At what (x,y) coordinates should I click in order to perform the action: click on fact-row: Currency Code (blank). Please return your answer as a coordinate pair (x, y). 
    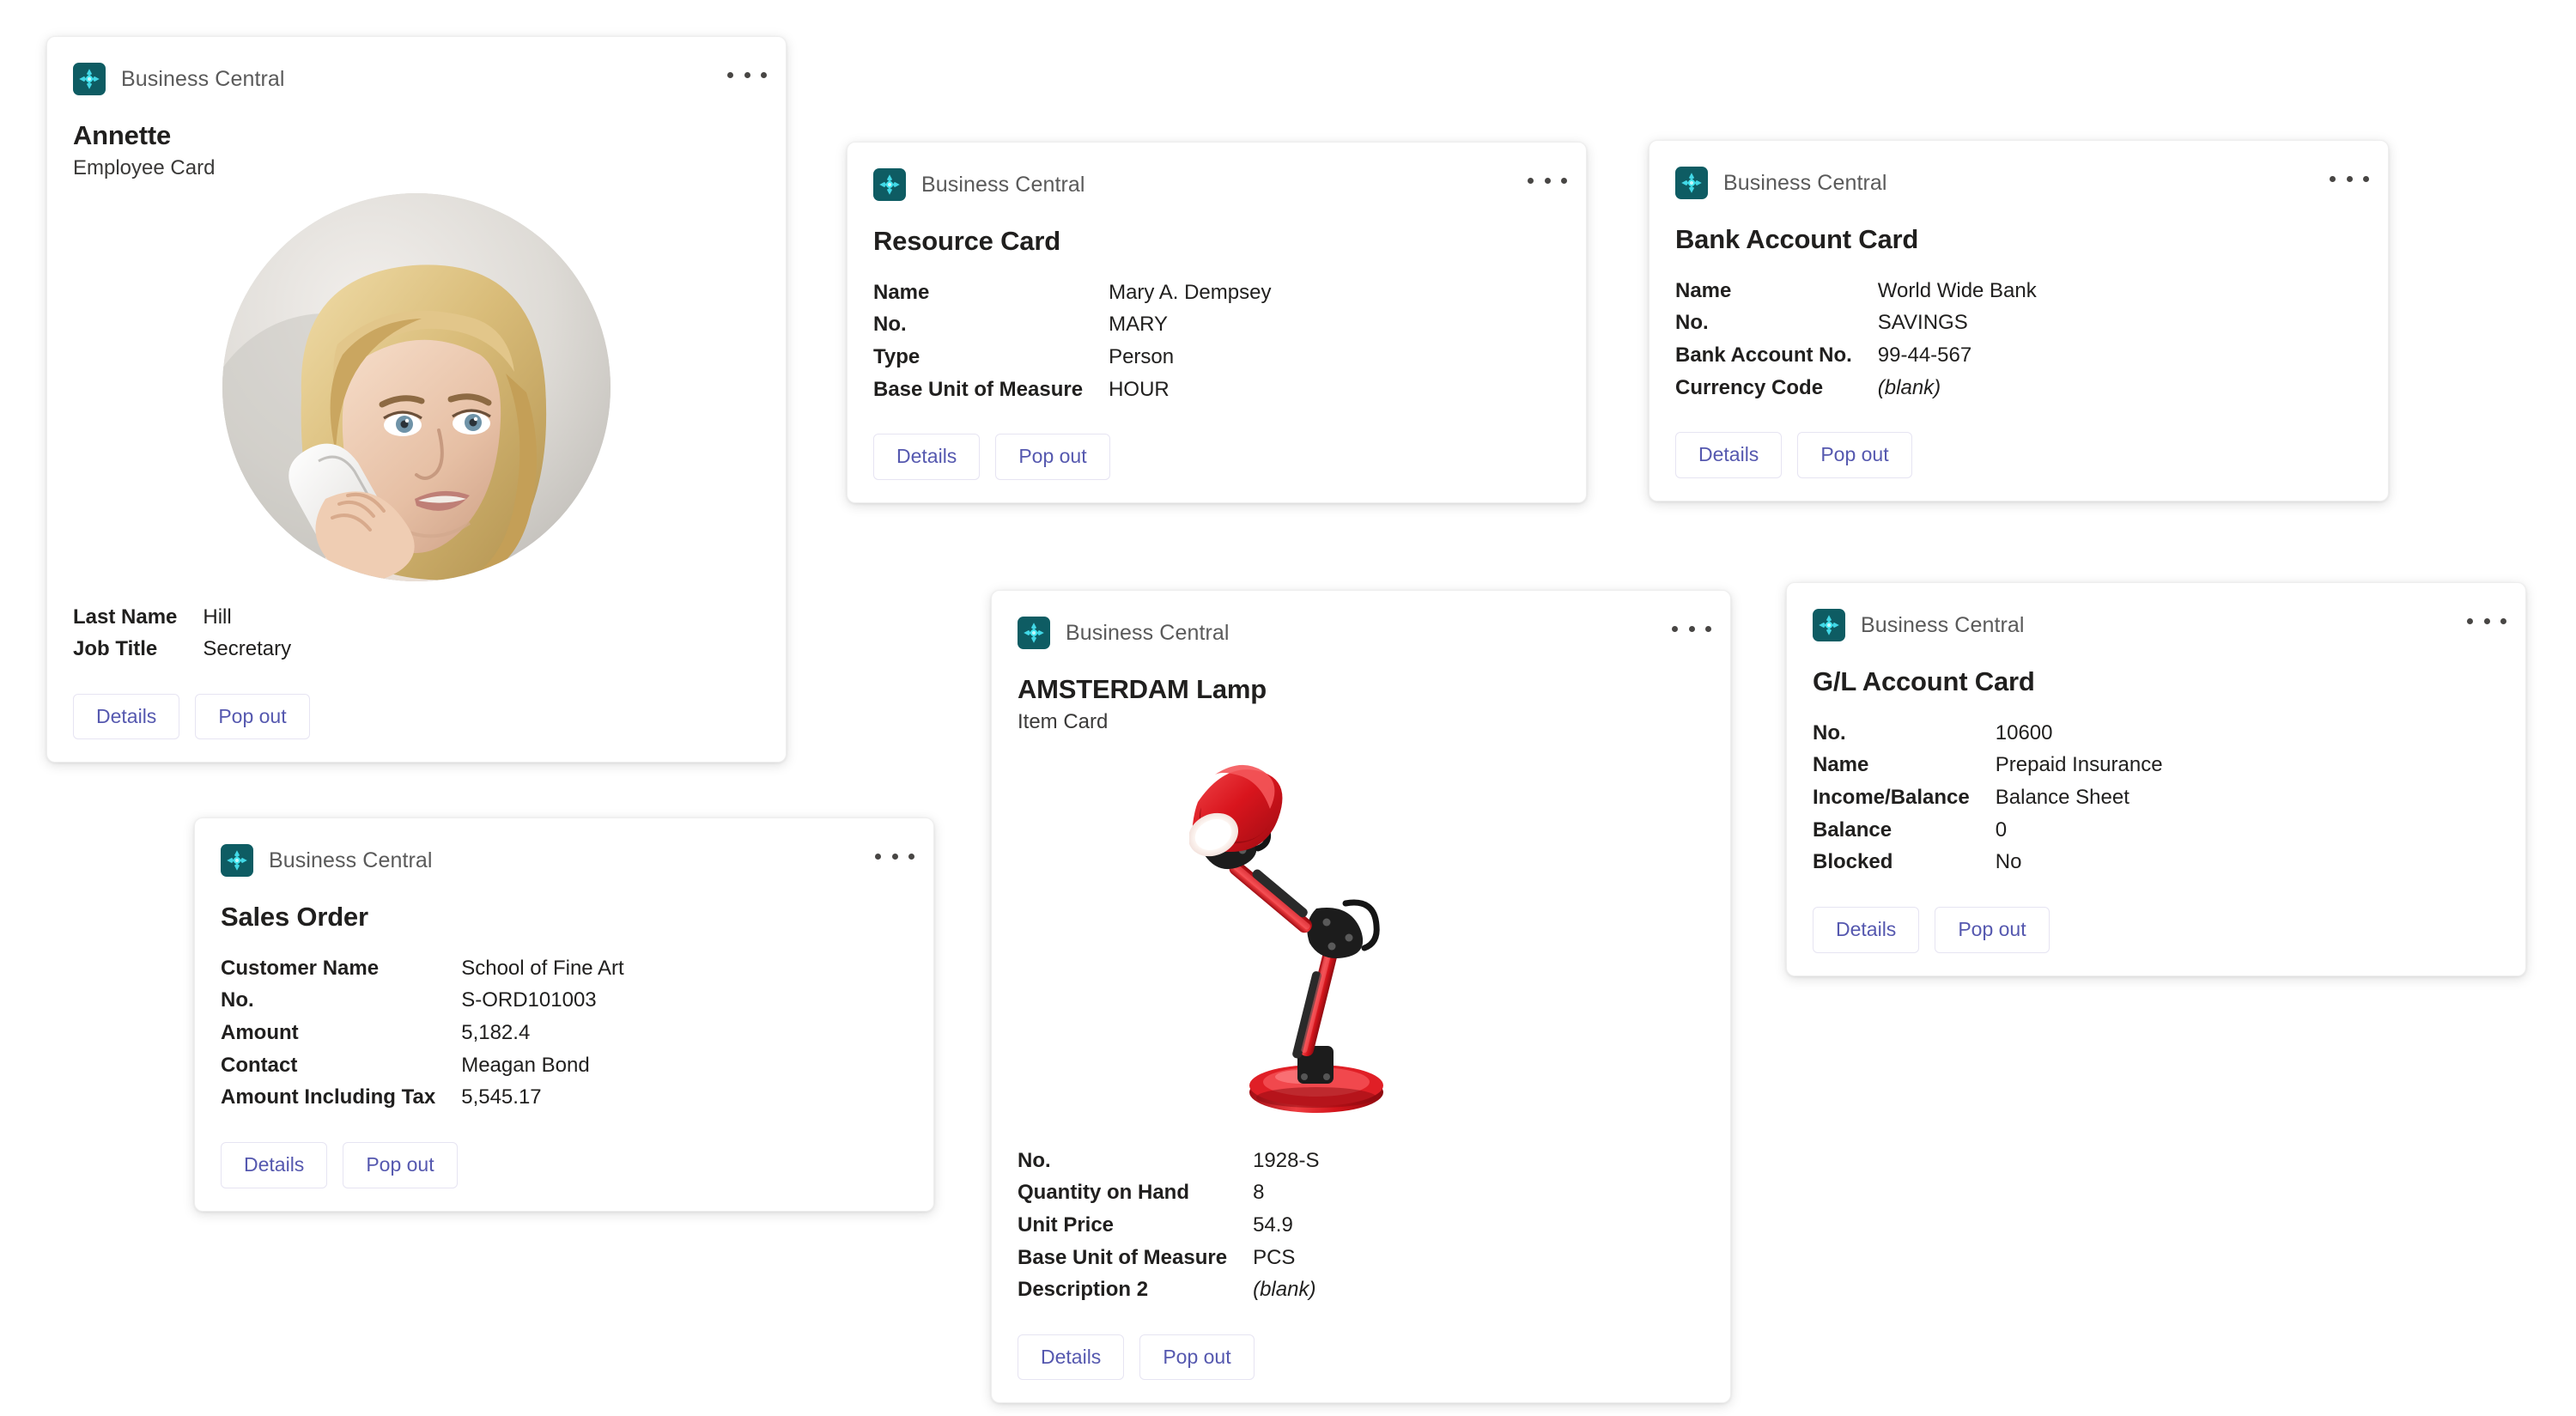
    Looking at the image, I should click on (1856, 390).